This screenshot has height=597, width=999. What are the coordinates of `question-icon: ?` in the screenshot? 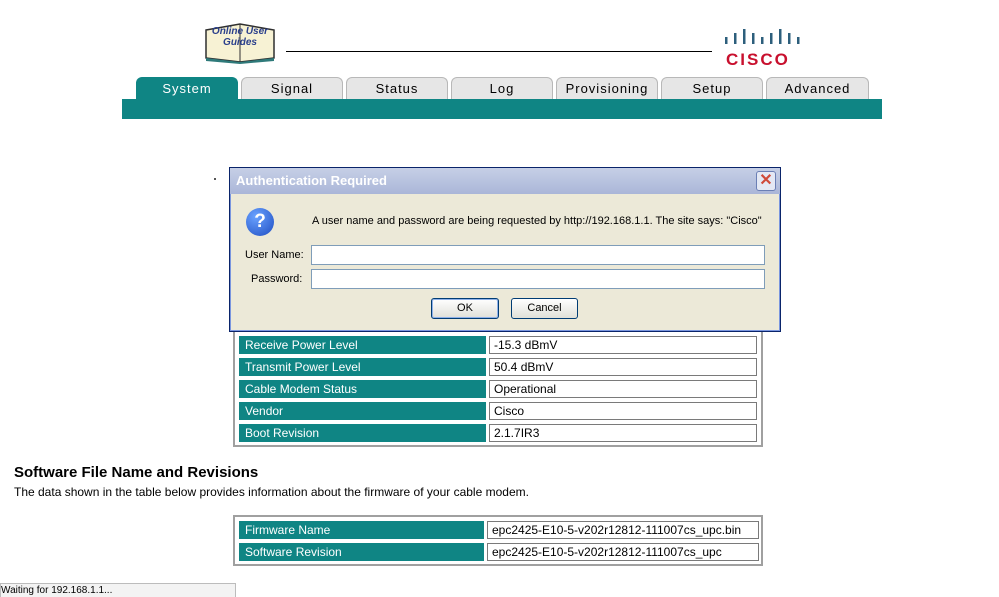 It's located at (260, 222).